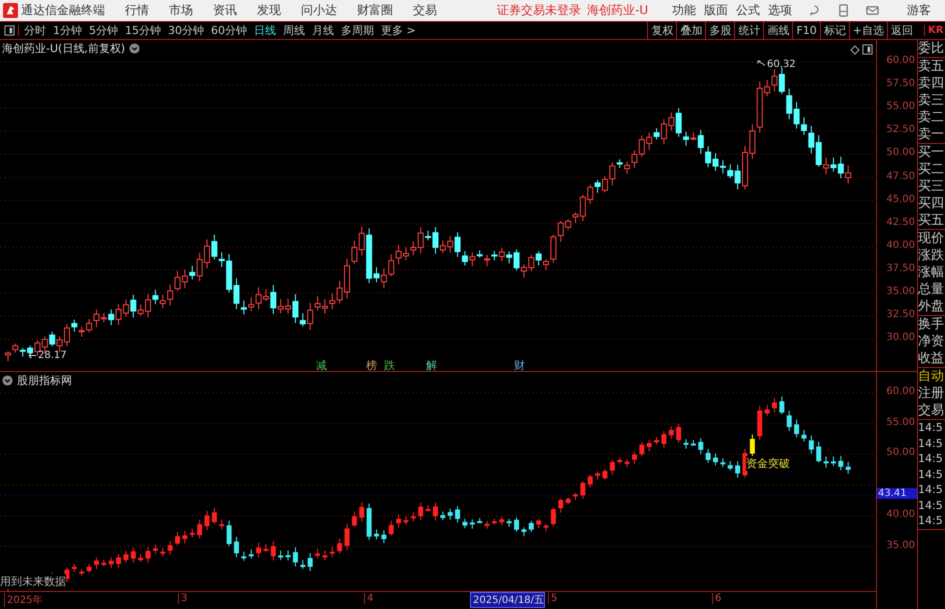 The image size is (945, 609). Describe the element at coordinates (269, 10) in the screenshot. I see `menu-item: 发现` at that location.